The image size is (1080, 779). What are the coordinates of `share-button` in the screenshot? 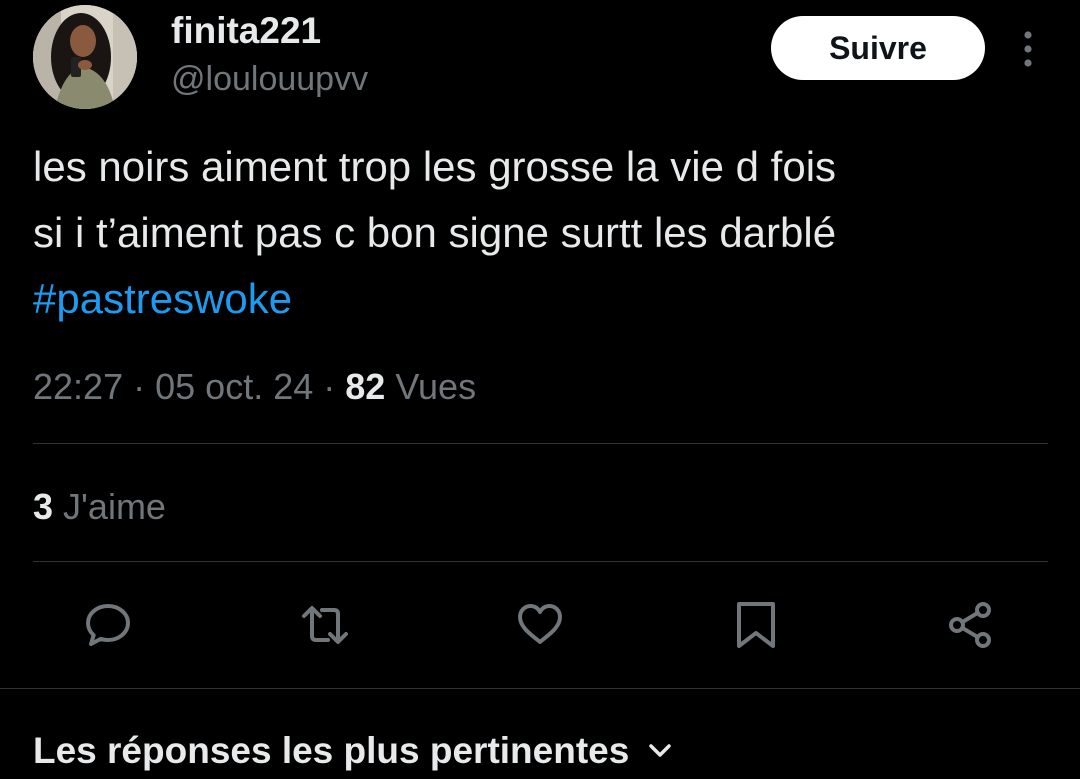 It's located at (971, 625).